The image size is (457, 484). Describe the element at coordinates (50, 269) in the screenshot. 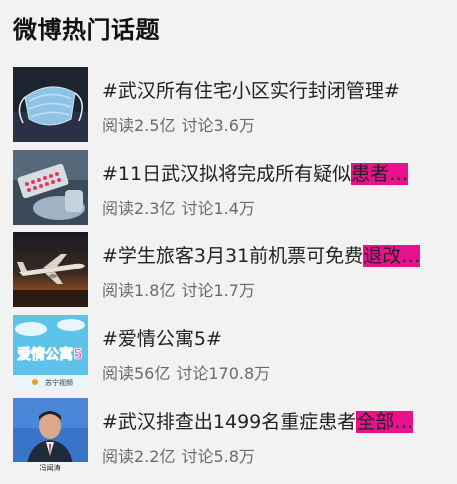

I see `airplane-thumbnail` at that location.